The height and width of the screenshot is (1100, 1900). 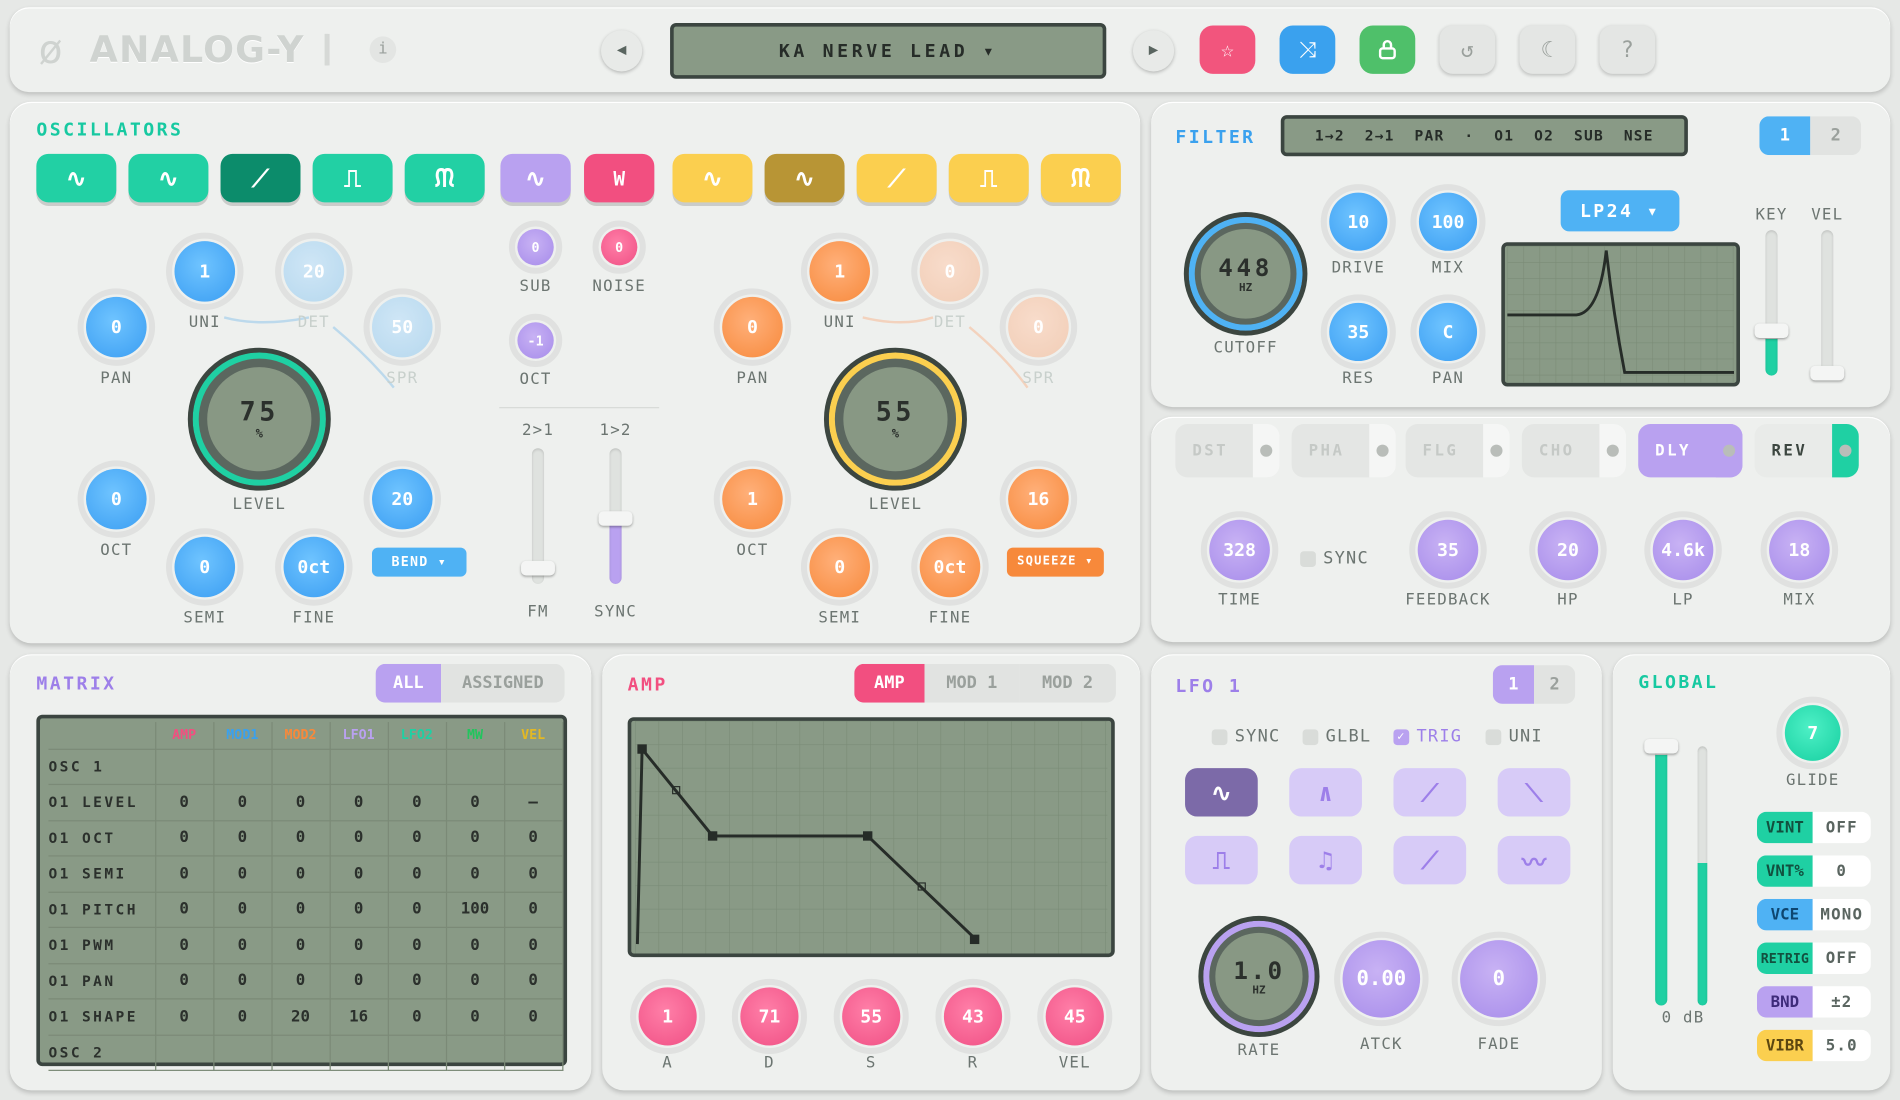 What do you see at coordinates (1448, 332) in the screenshot?
I see `filter-pan-knob: C` at bounding box center [1448, 332].